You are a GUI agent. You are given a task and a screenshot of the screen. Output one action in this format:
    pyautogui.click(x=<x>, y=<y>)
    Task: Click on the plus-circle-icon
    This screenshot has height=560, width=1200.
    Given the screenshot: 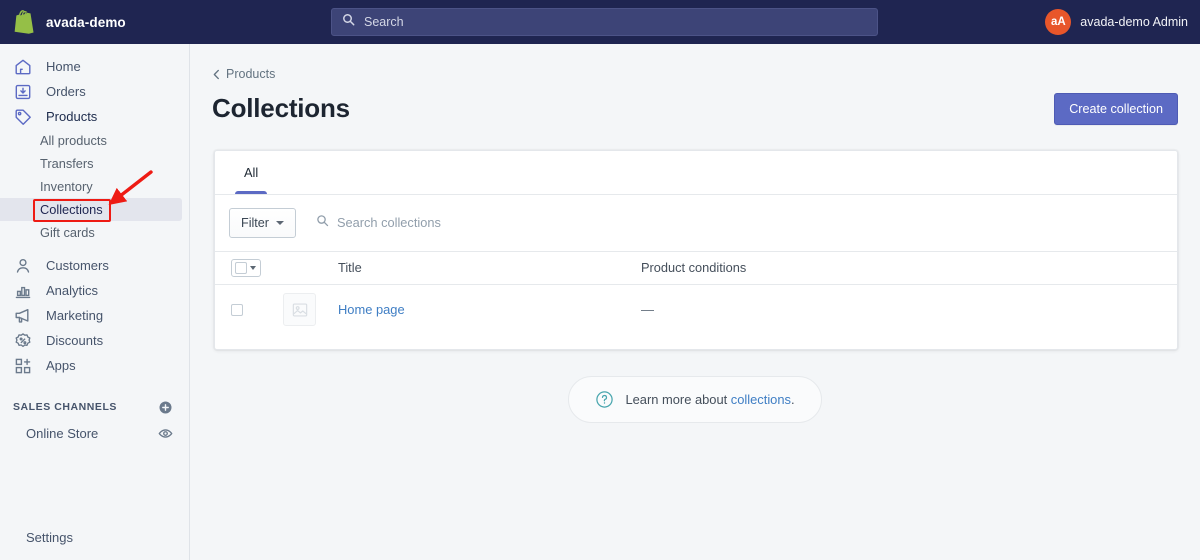 What is the action you would take?
    pyautogui.click(x=165, y=407)
    